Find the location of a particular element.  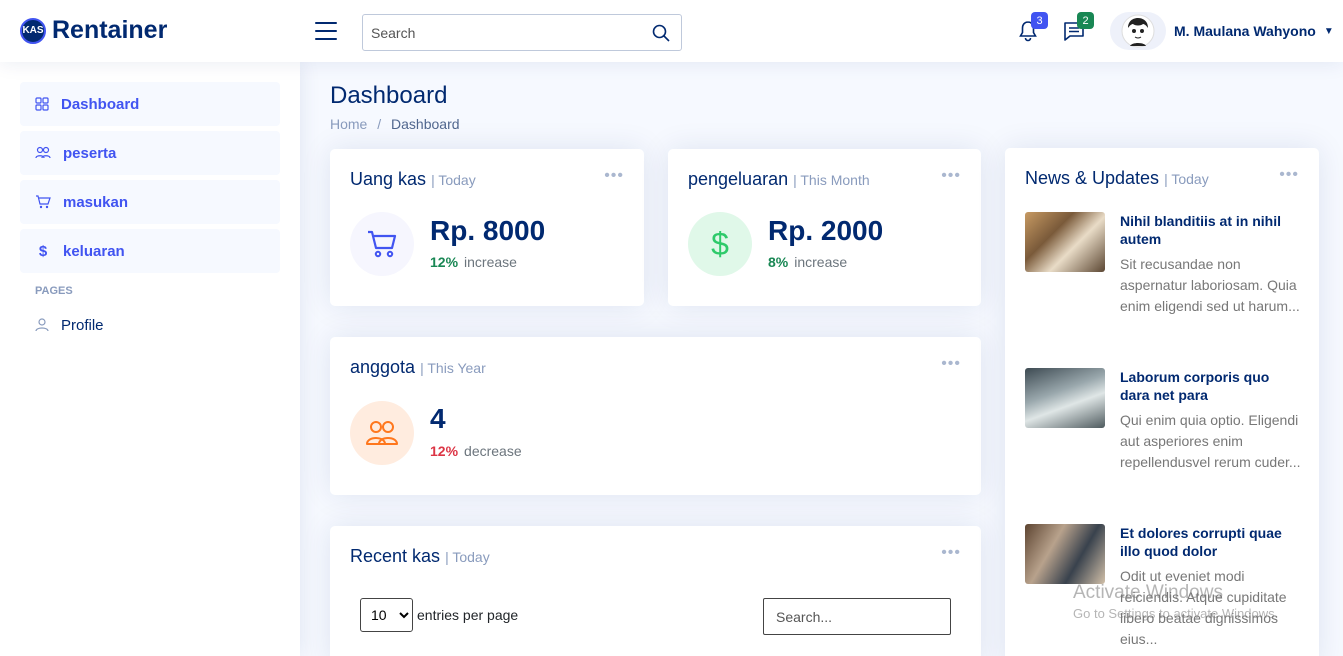

cart-icon-circle is located at coordinates (382, 244).